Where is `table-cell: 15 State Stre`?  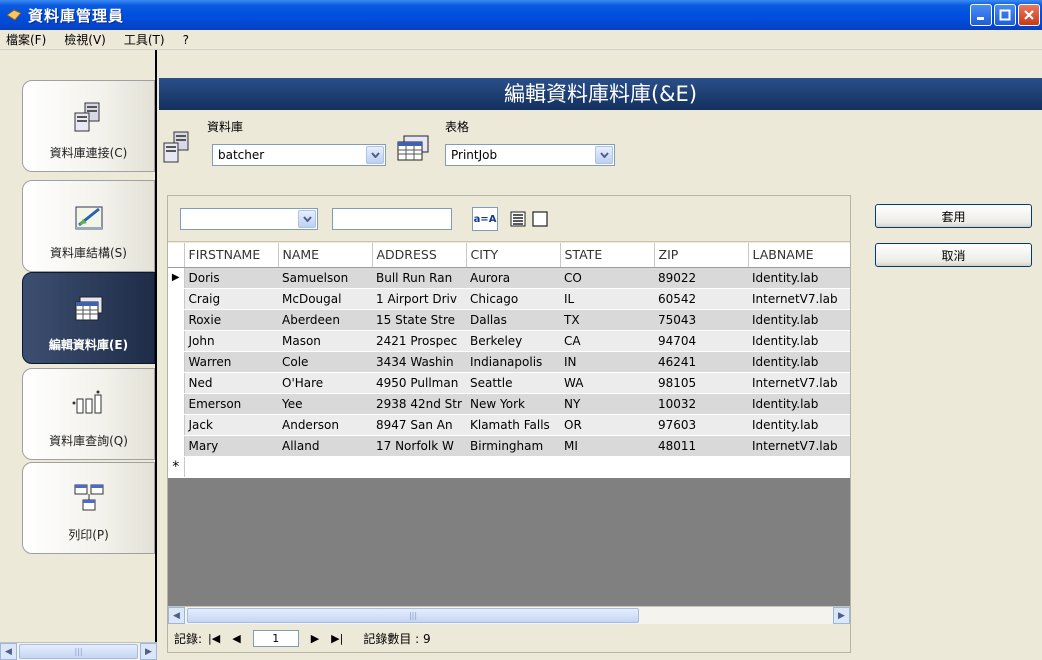
table-cell: 15 State Stre is located at coordinates (419, 320).